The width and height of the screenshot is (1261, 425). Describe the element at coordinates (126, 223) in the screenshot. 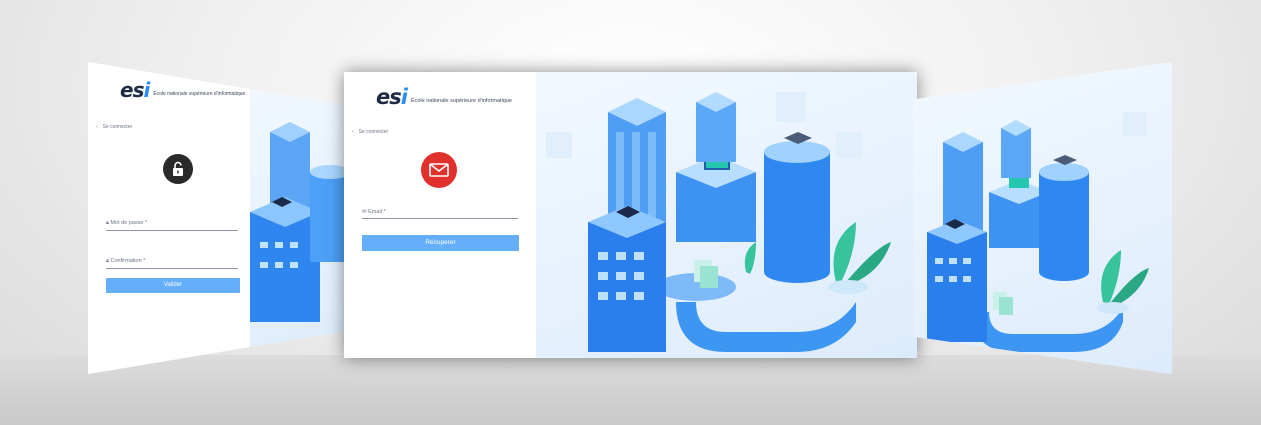

I see `password-field: 🔒︎ Mot de passe *` at that location.